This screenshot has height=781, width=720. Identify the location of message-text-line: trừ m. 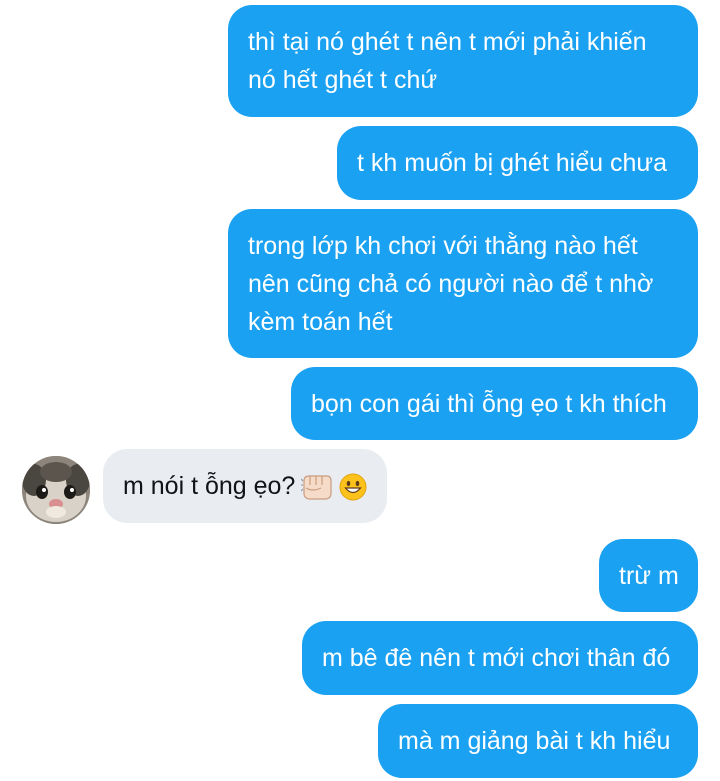
(649, 576).